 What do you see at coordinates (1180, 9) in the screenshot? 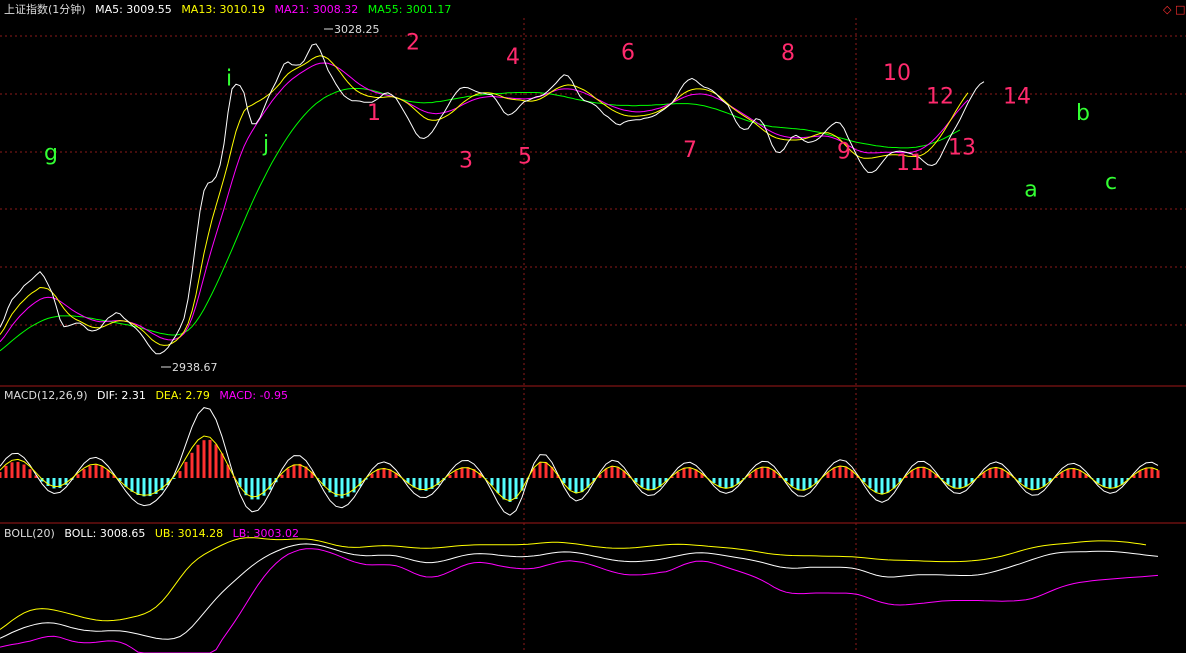
I see `square-icon: □` at bounding box center [1180, 9].